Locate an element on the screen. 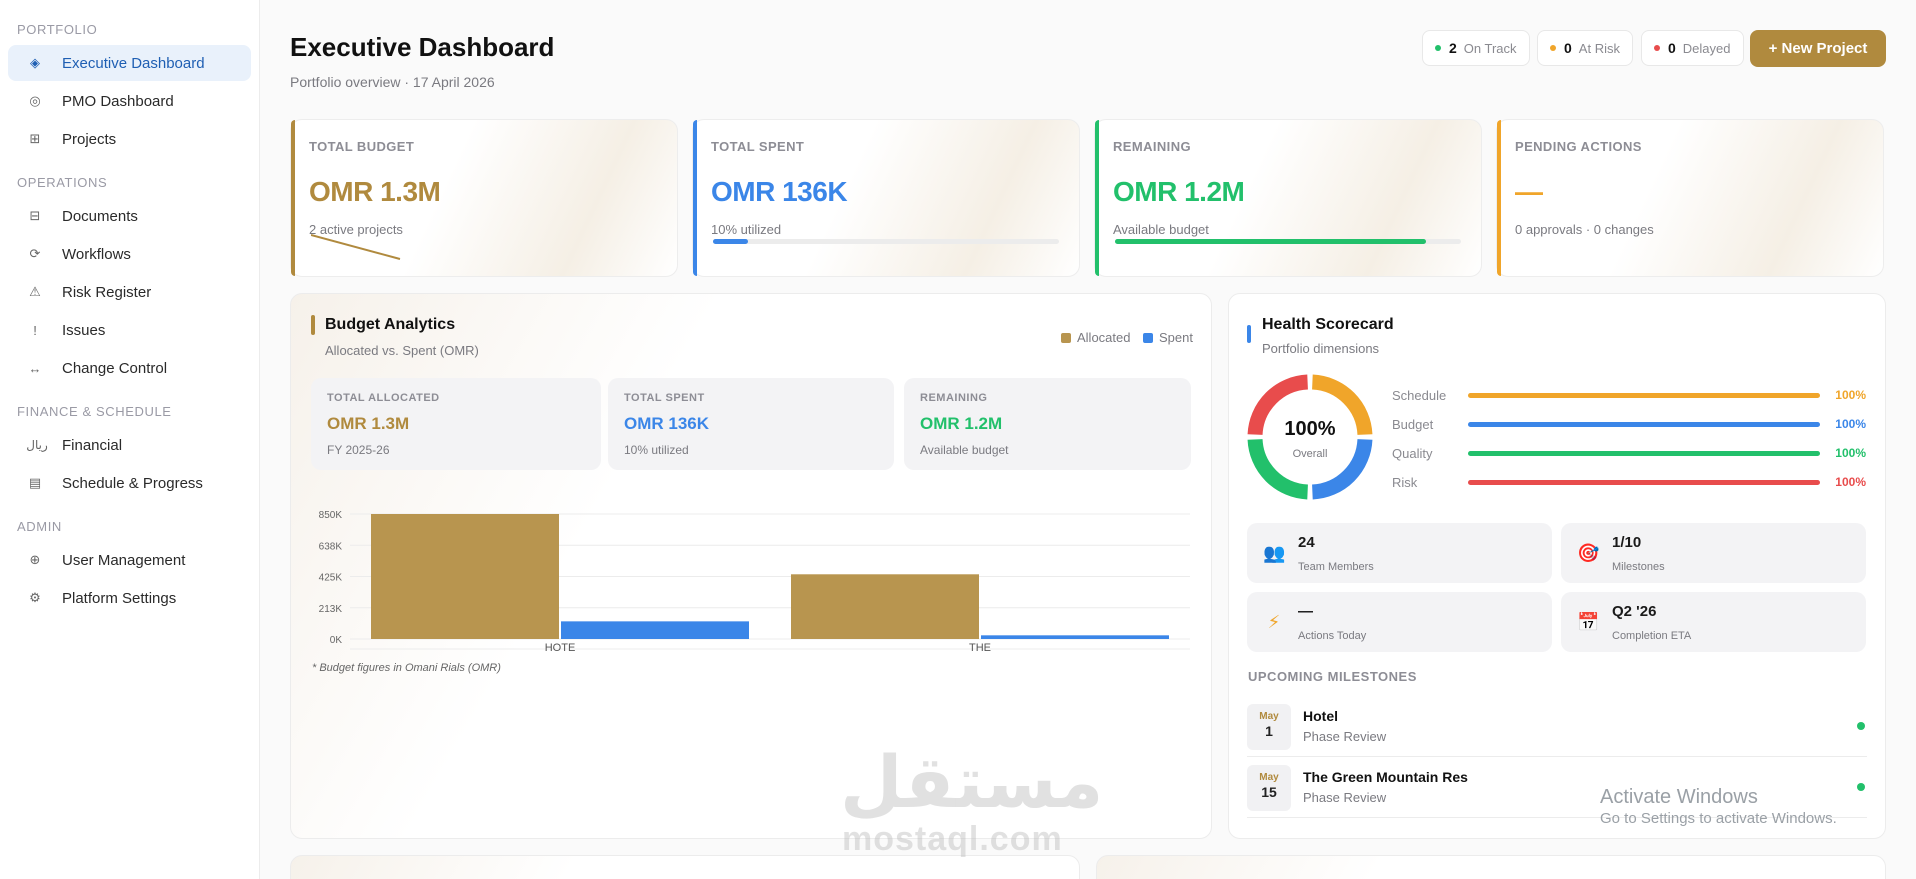  kpi-value: OMR 1.3M is located at coordinates (375, 191).